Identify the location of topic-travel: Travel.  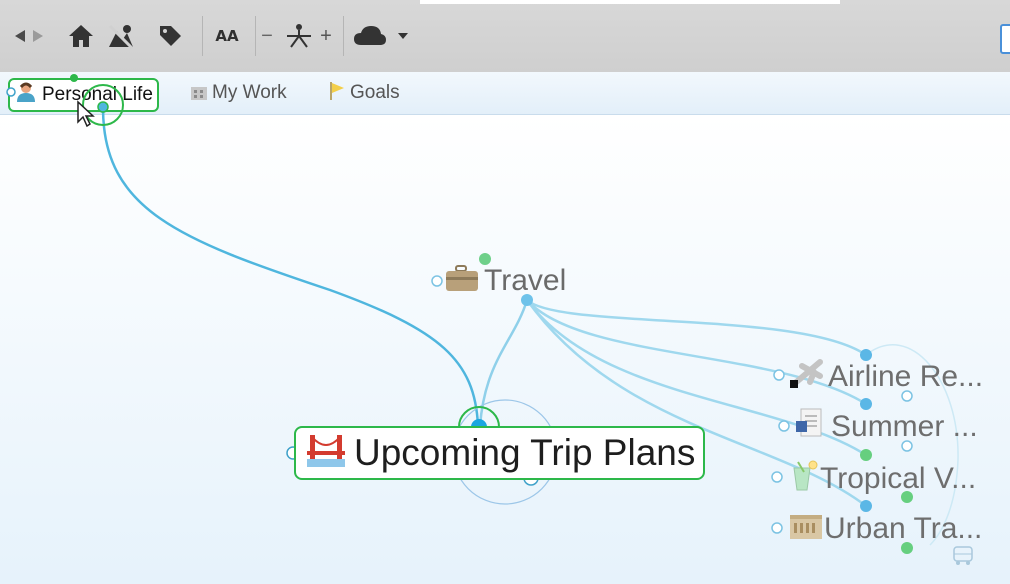
(498, 281).